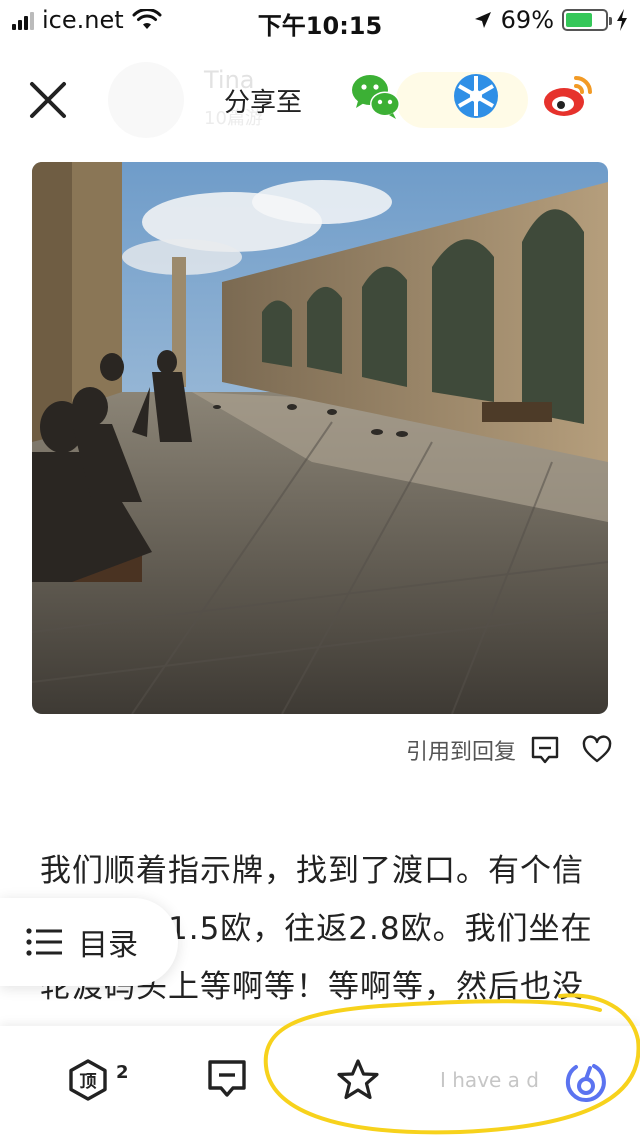 The width and height of the screenshot is (640, 1136). I want to click on reply-input-hint: I have a d, so click(489, 1080).